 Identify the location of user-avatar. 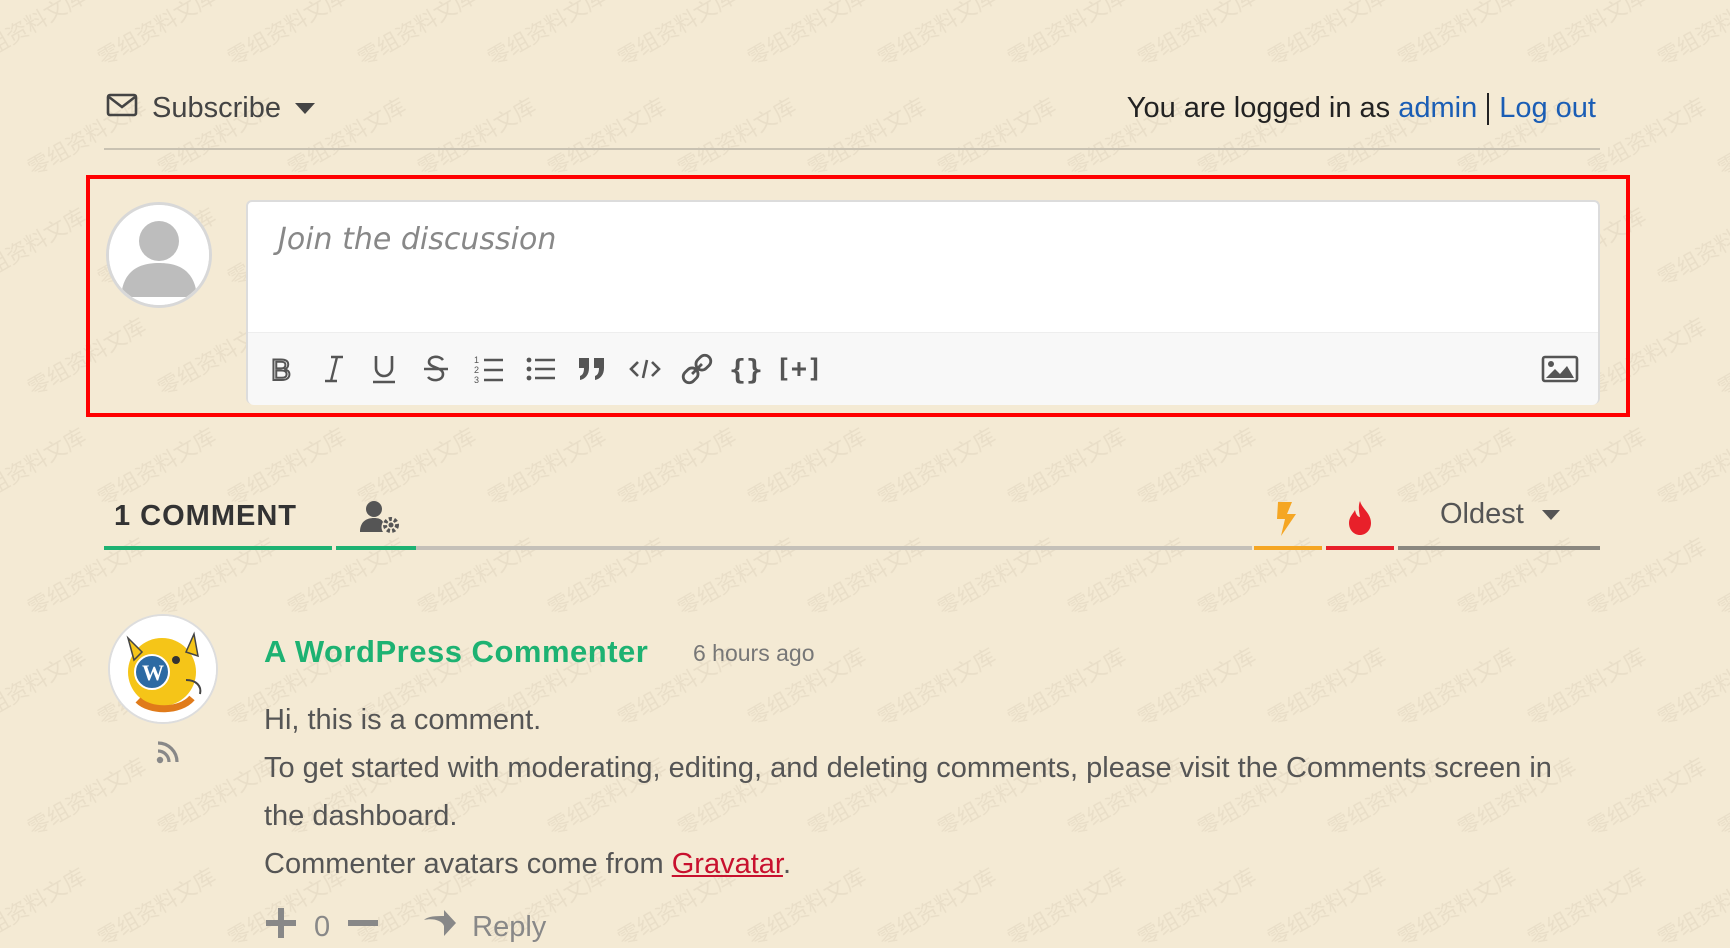
(159, 255).